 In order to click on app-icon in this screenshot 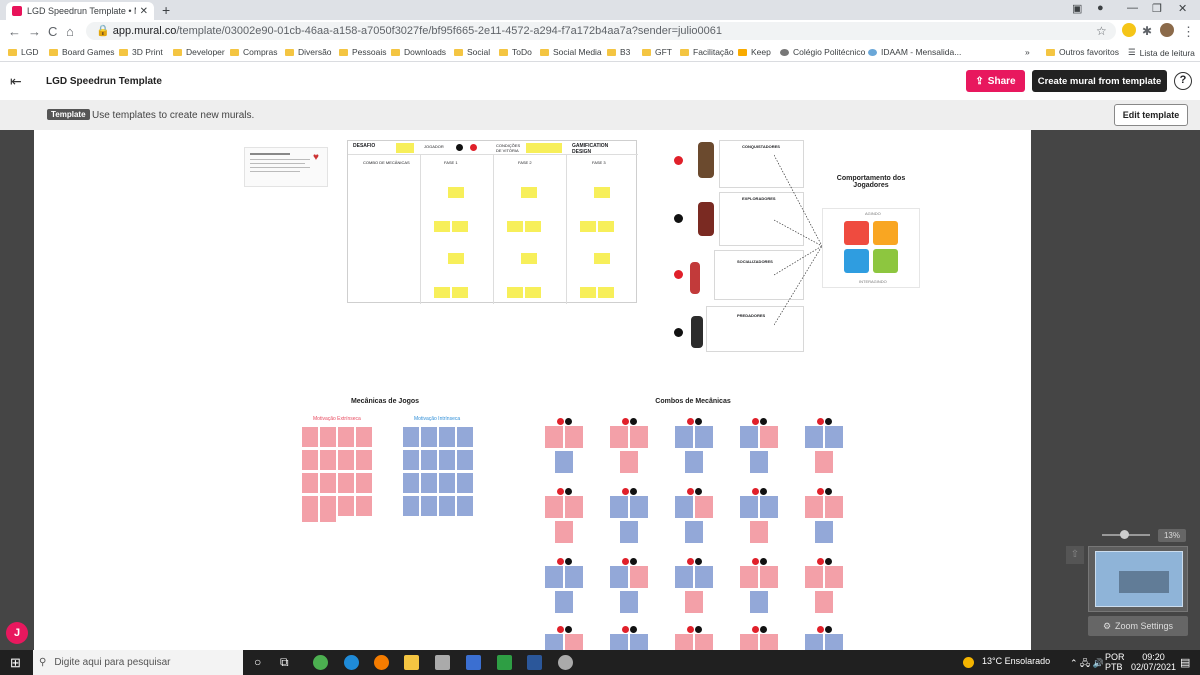, I will do `click(565, 662)`.